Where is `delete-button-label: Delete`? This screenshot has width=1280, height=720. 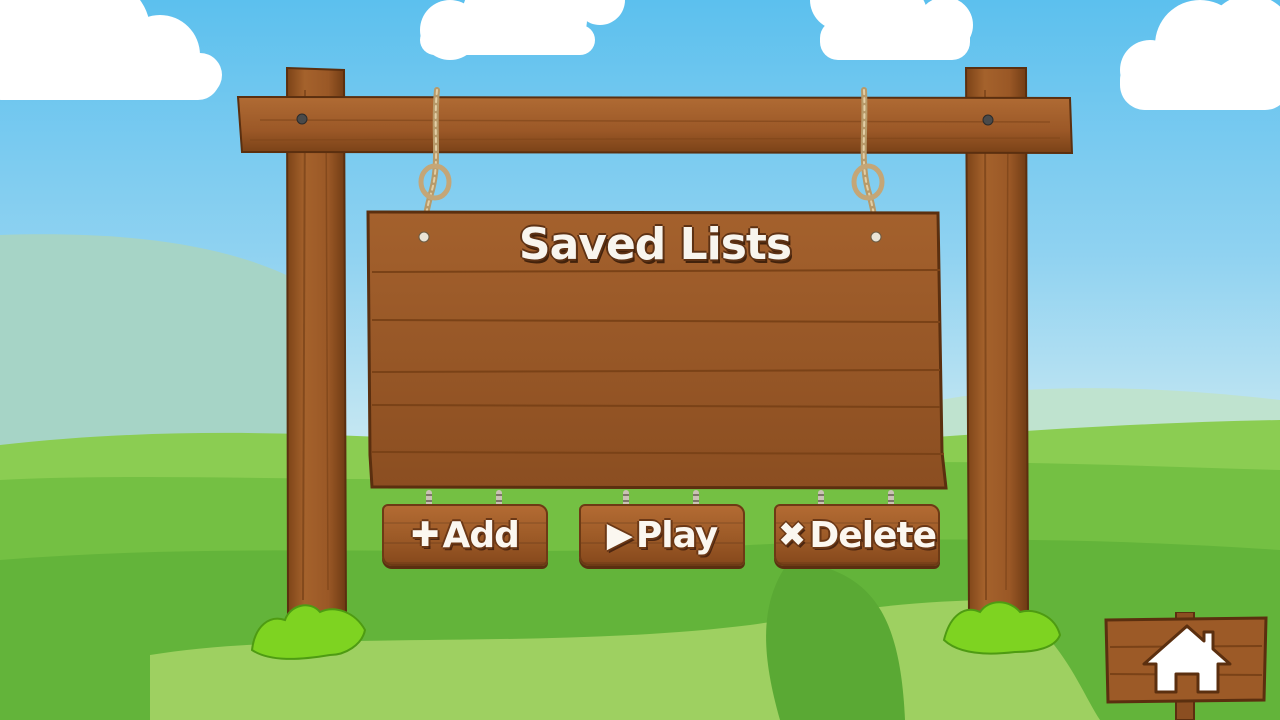 delete-button-label: Delete is located at coordinates (873, 535).